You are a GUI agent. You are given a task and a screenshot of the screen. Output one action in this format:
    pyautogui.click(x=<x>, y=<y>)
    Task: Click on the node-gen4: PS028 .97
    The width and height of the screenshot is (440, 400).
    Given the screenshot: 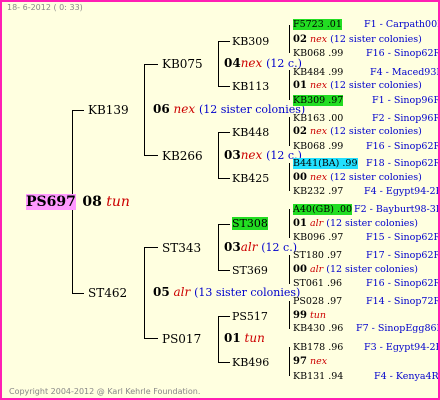 What is the action you would take?
    pyautogui.click(x=317, y=302)
    